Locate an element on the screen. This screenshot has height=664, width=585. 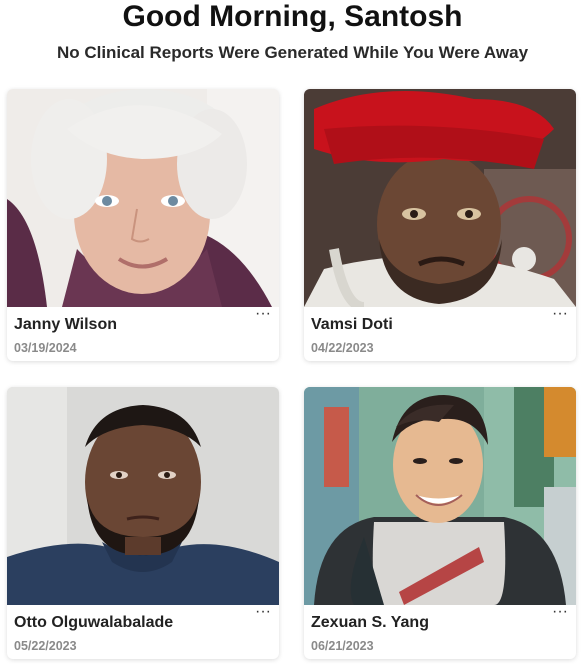
patient-name: Zexuan S. Yang is located at coordinates (370, 623).